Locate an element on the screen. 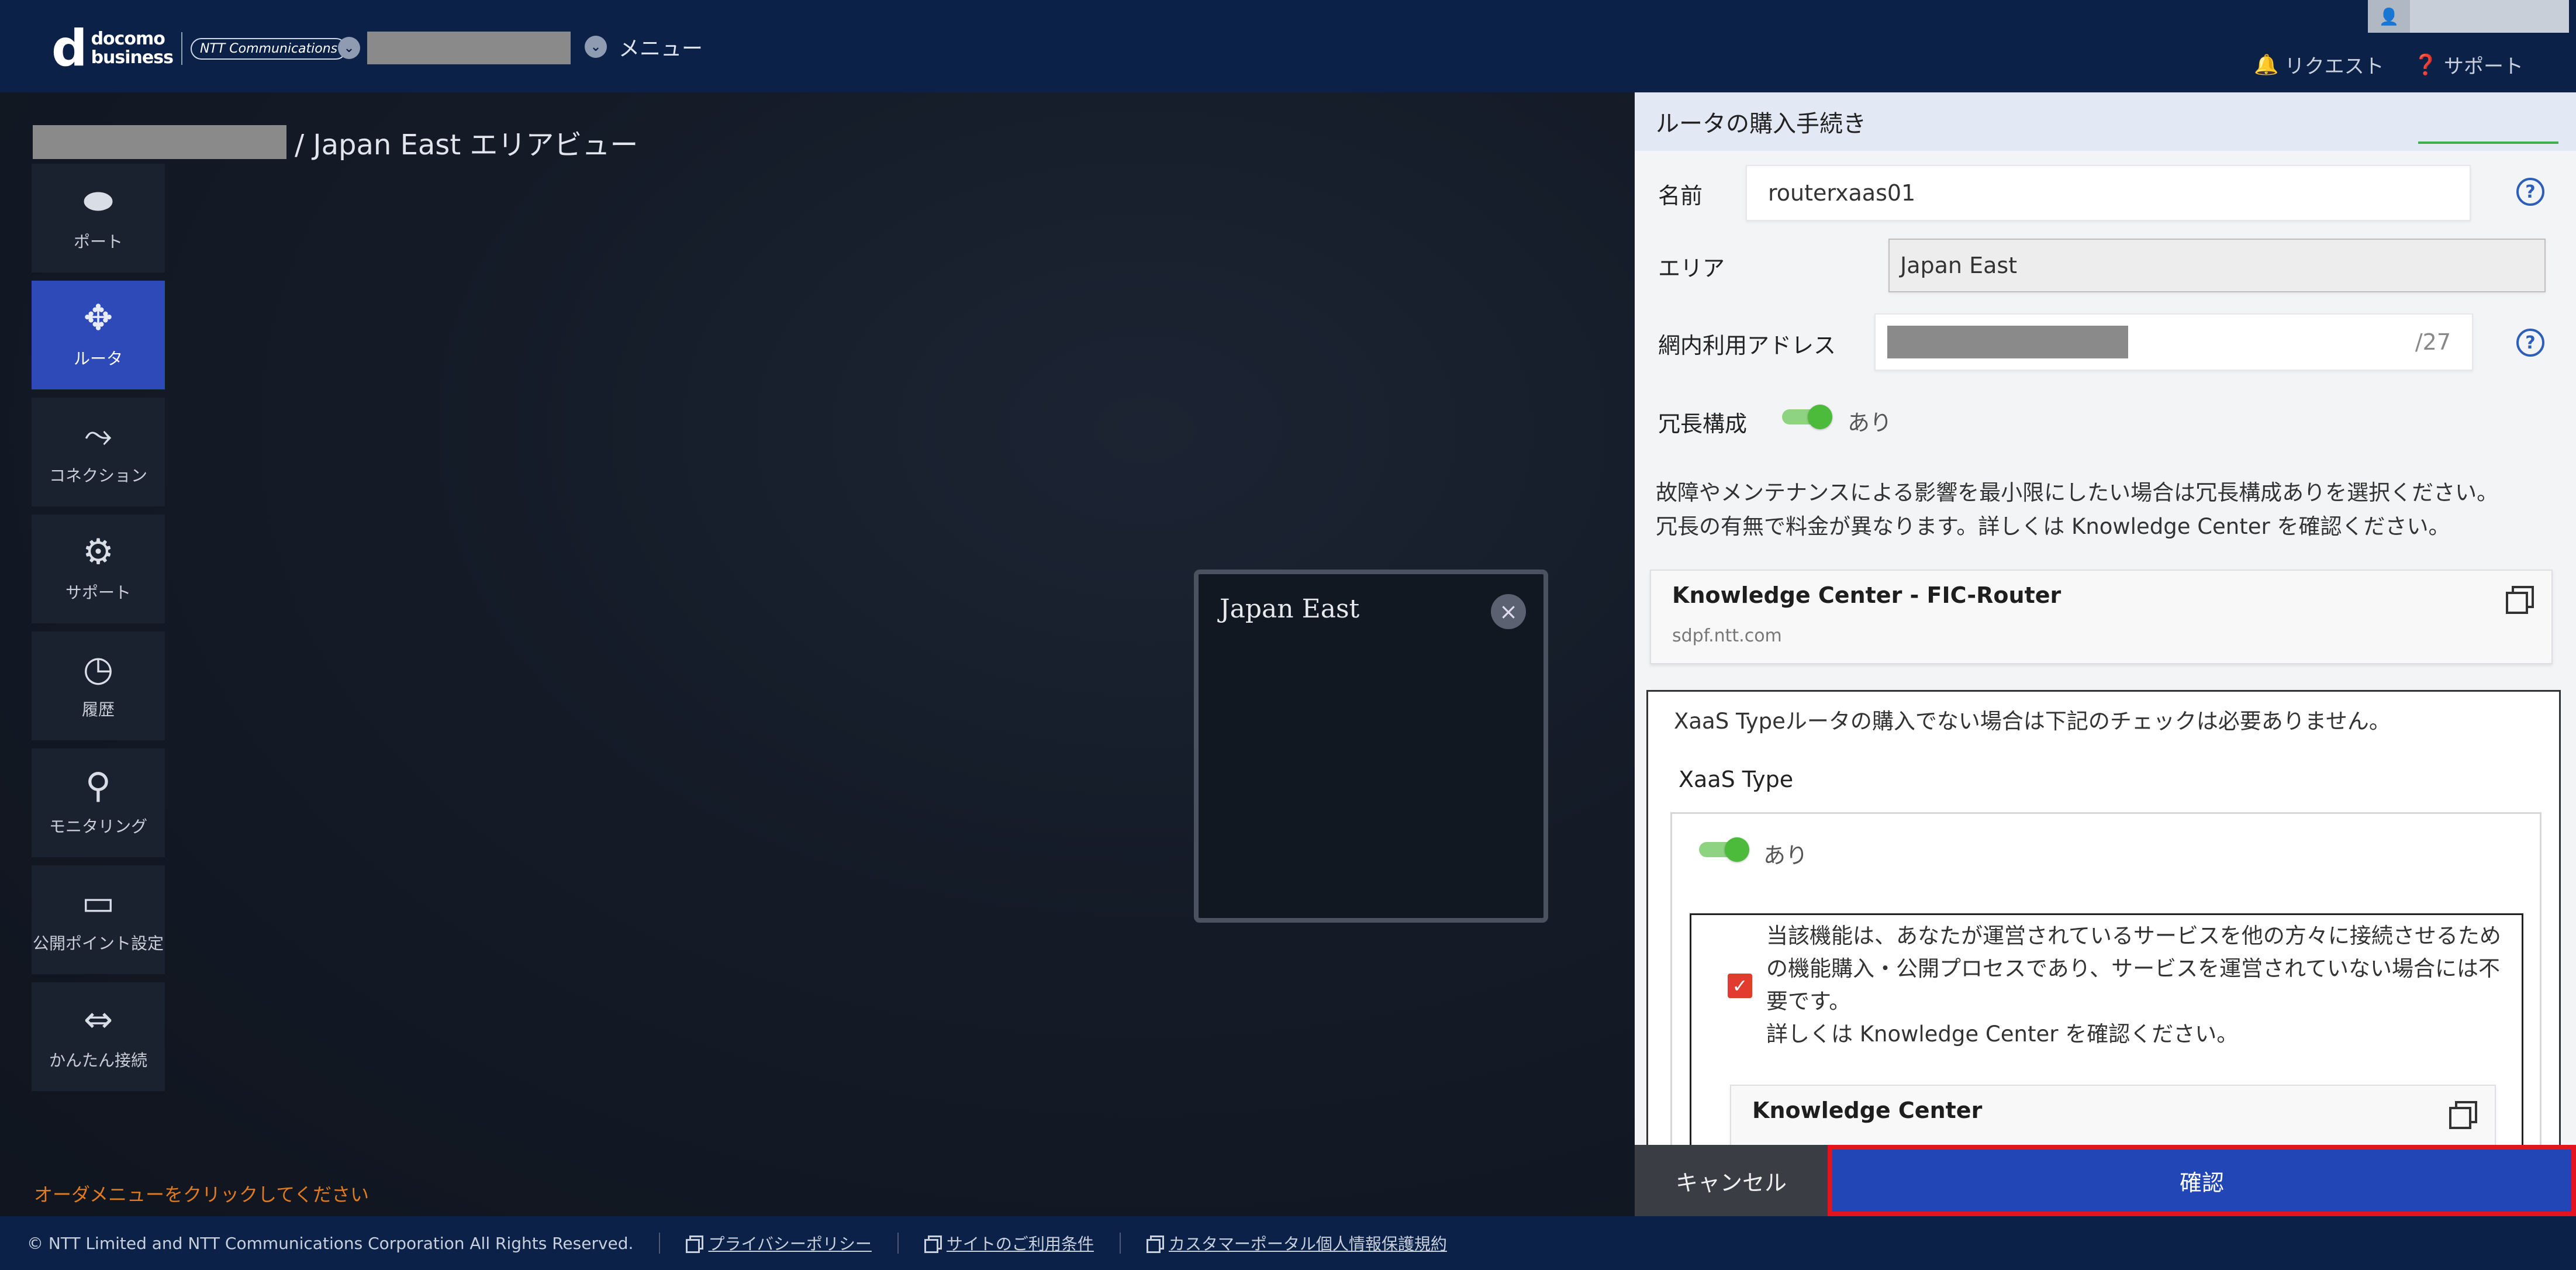 This screenshot has height=1270, width=2576. sidebar-item-monitoring: ⚲ モニタリング is located at coordinates (99, 802).